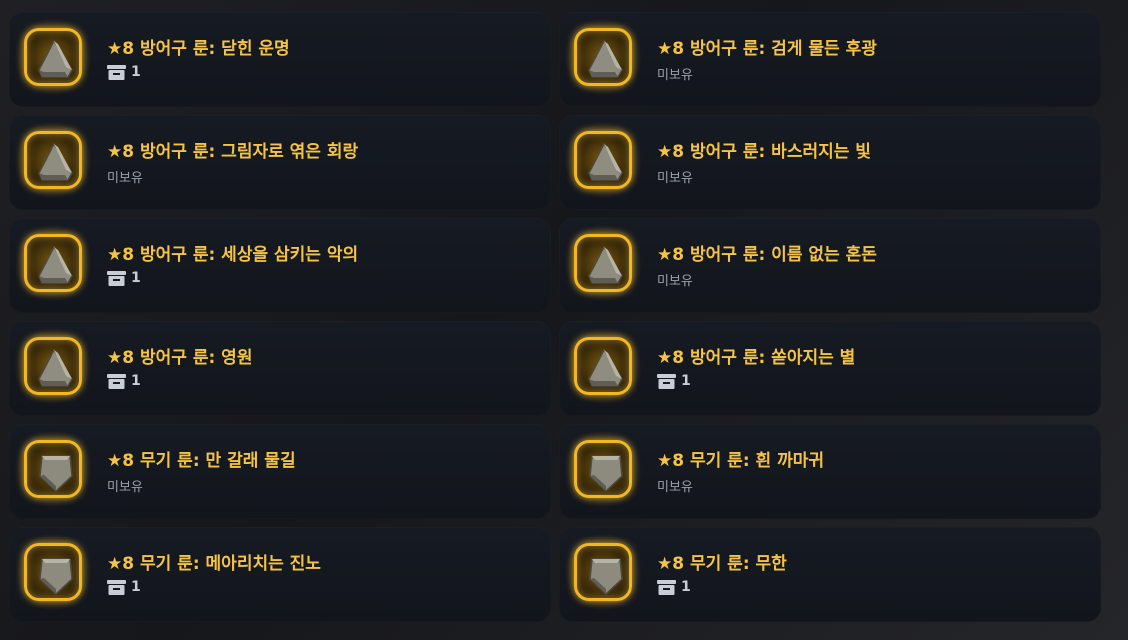 This screenshot has width=1128, height=640. What do you see at coordinates (201, 461) in the screenshot?
I see `rune-title: ★8 무기 룬: 만 갈래 물길` at bounding box center [201, 461].